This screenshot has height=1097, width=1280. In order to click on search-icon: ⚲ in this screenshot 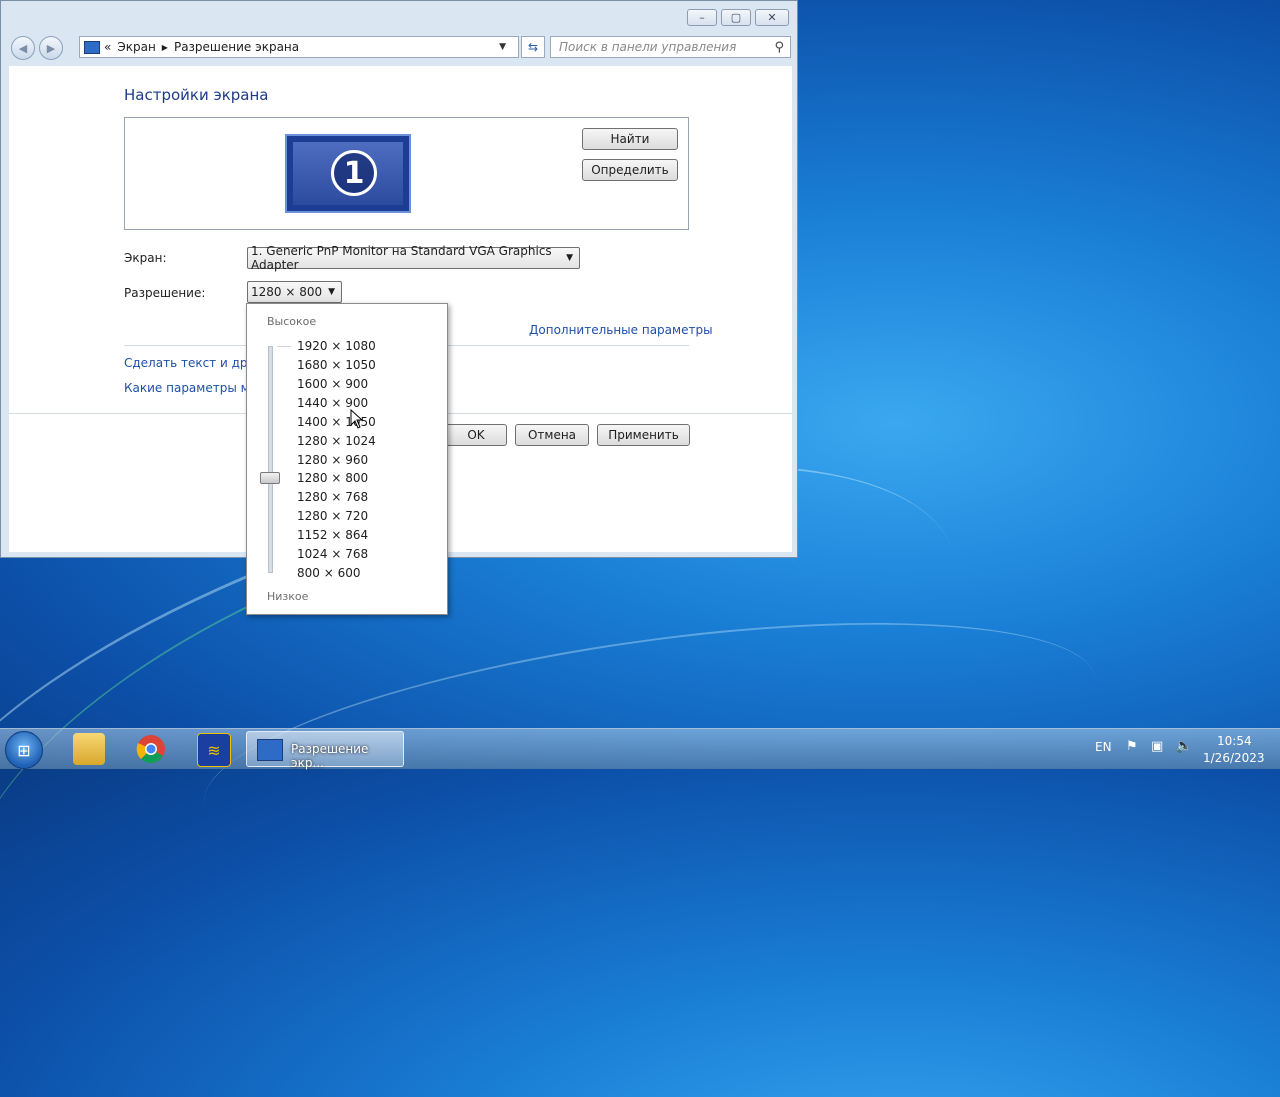, I will do `click(779, 47)`.